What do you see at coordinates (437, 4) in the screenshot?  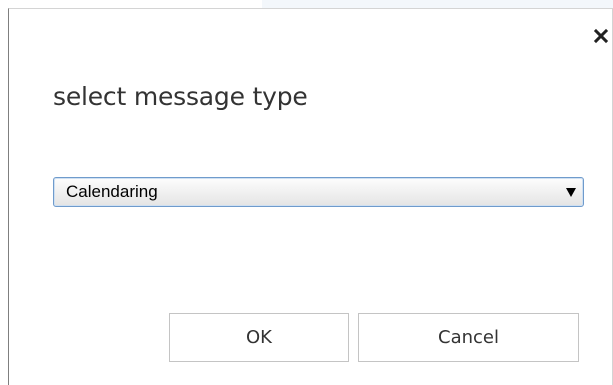 I see `backdrop` at bounding box center [437, 4].